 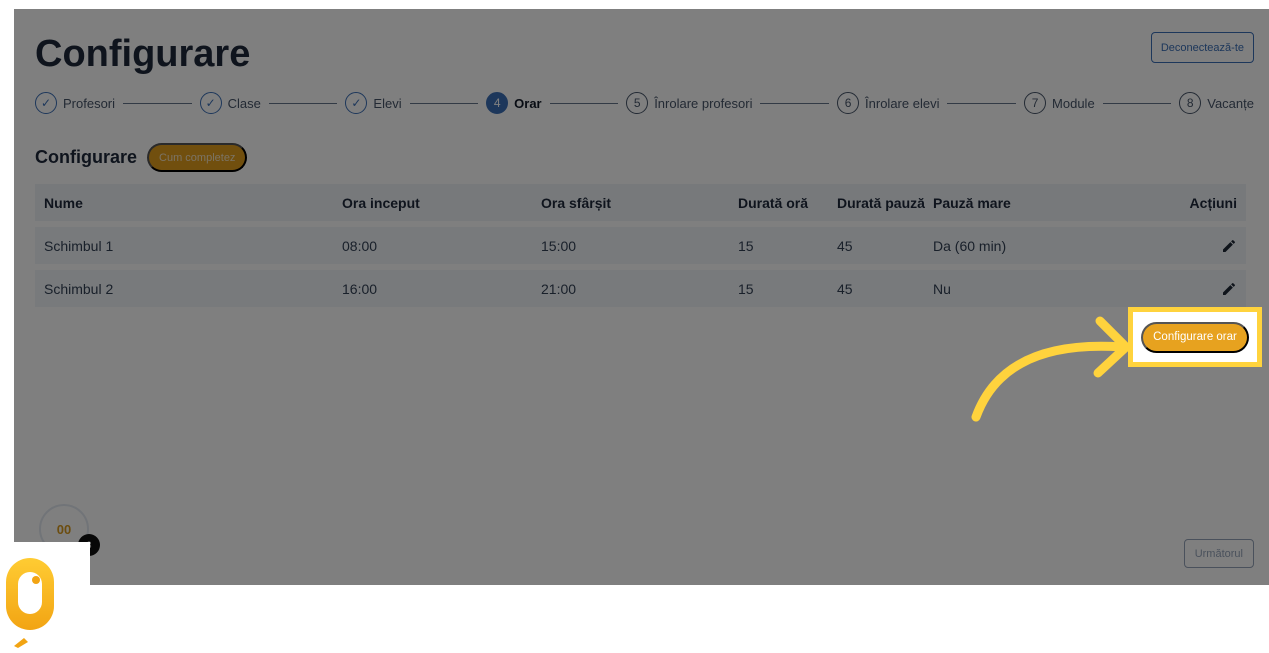 I want to click on next-button: Următorul, so click(x=1218, y=553).